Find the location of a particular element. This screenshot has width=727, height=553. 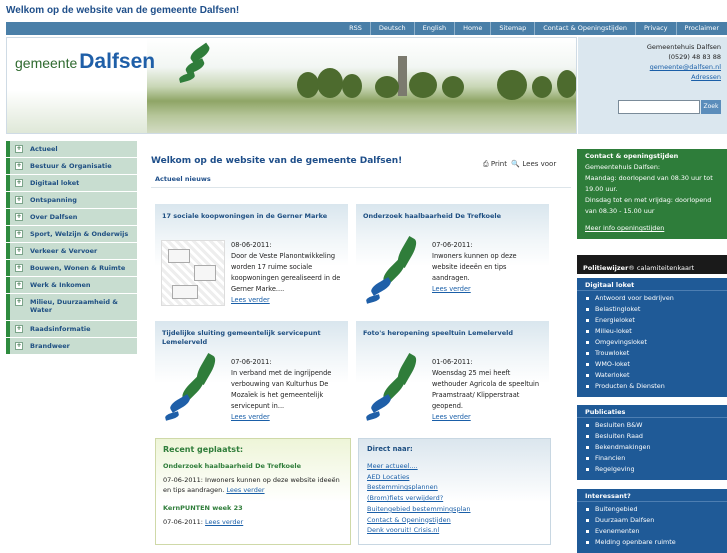

addresses-link: Adressen is located at coordinates (706, 77).